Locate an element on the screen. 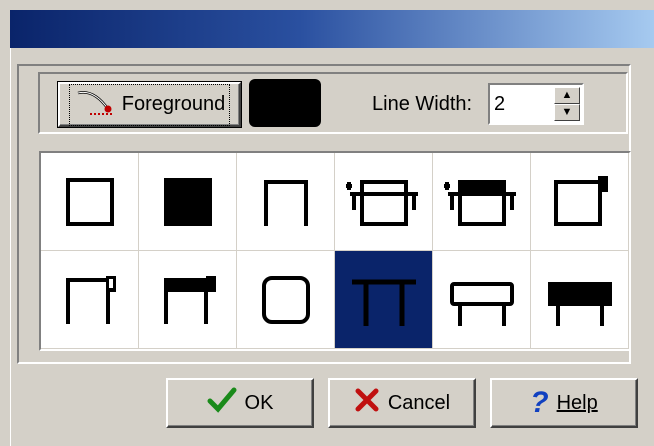  box-with-filled-top-rail-style-icon is located at coordinates (479, 202).